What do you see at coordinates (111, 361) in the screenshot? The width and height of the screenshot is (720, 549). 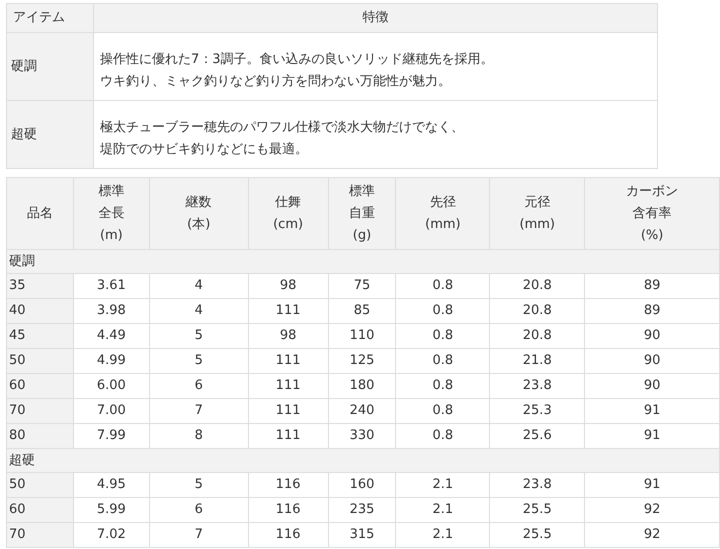 I see `table-cell: 4.99` at bounding box center [111, 361].